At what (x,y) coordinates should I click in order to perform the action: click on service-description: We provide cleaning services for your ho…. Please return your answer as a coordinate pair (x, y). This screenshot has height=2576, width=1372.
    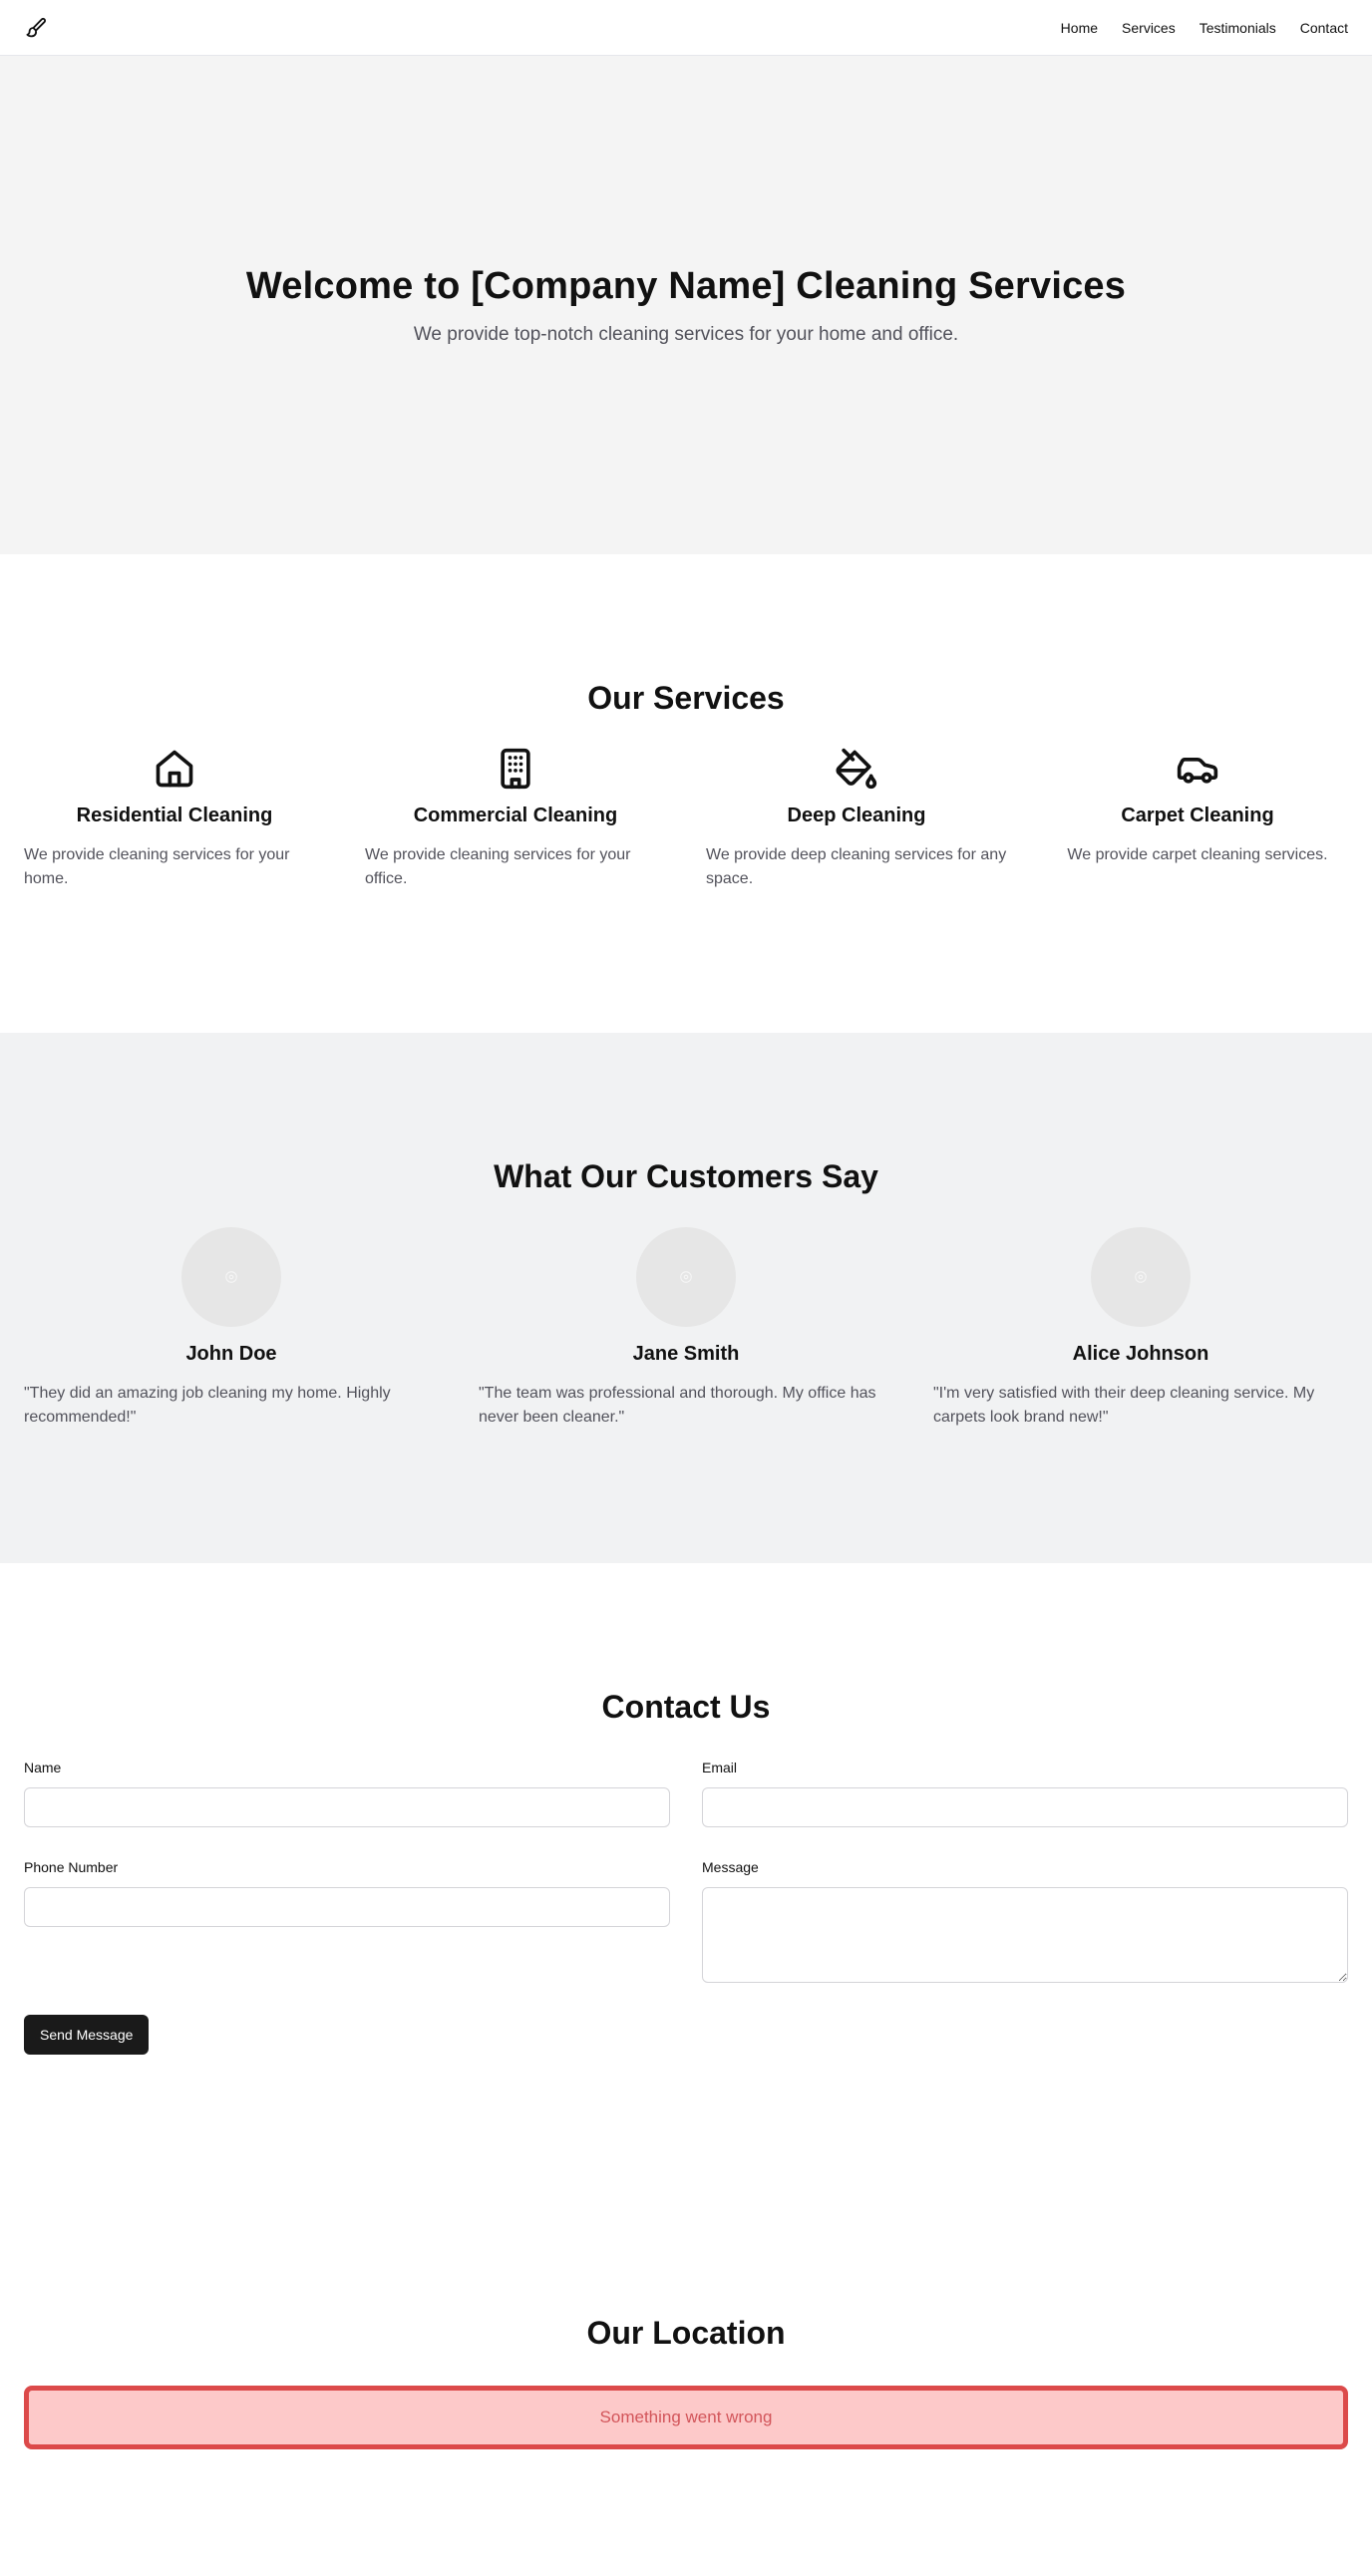
    Looking at the image, I should click on (157, 866).